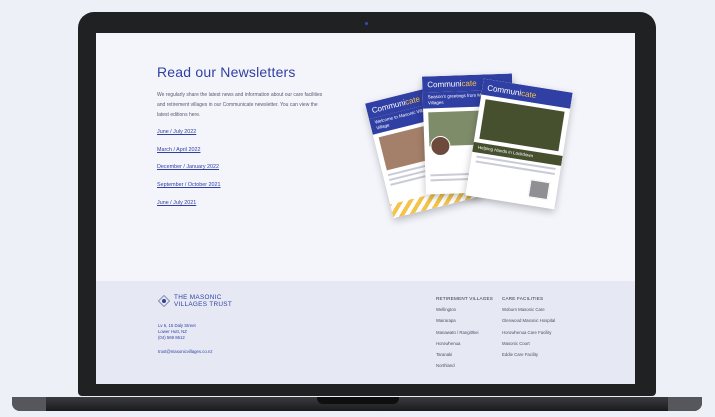 This screenshot has width=715, height=417. What do you see at coordinates (203, 304) in the screenshot?
I see `logo-line-2: VILLAGES TRUST` at bounding box center [203, 304].